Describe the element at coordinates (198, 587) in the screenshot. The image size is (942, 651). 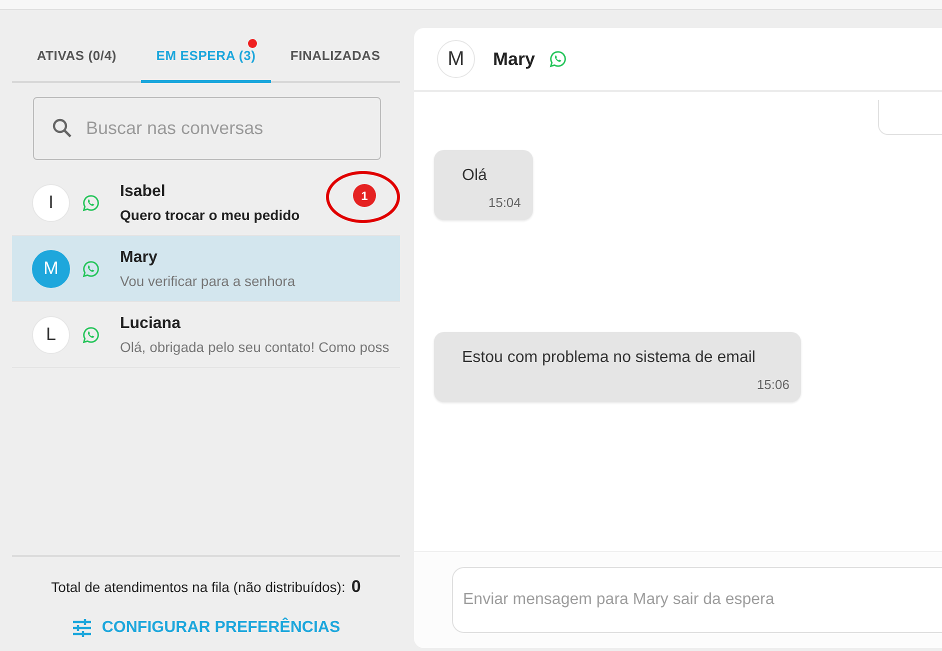
I see `queue-label: Total de atendimentos na fila (não distribuídos):` at that location.